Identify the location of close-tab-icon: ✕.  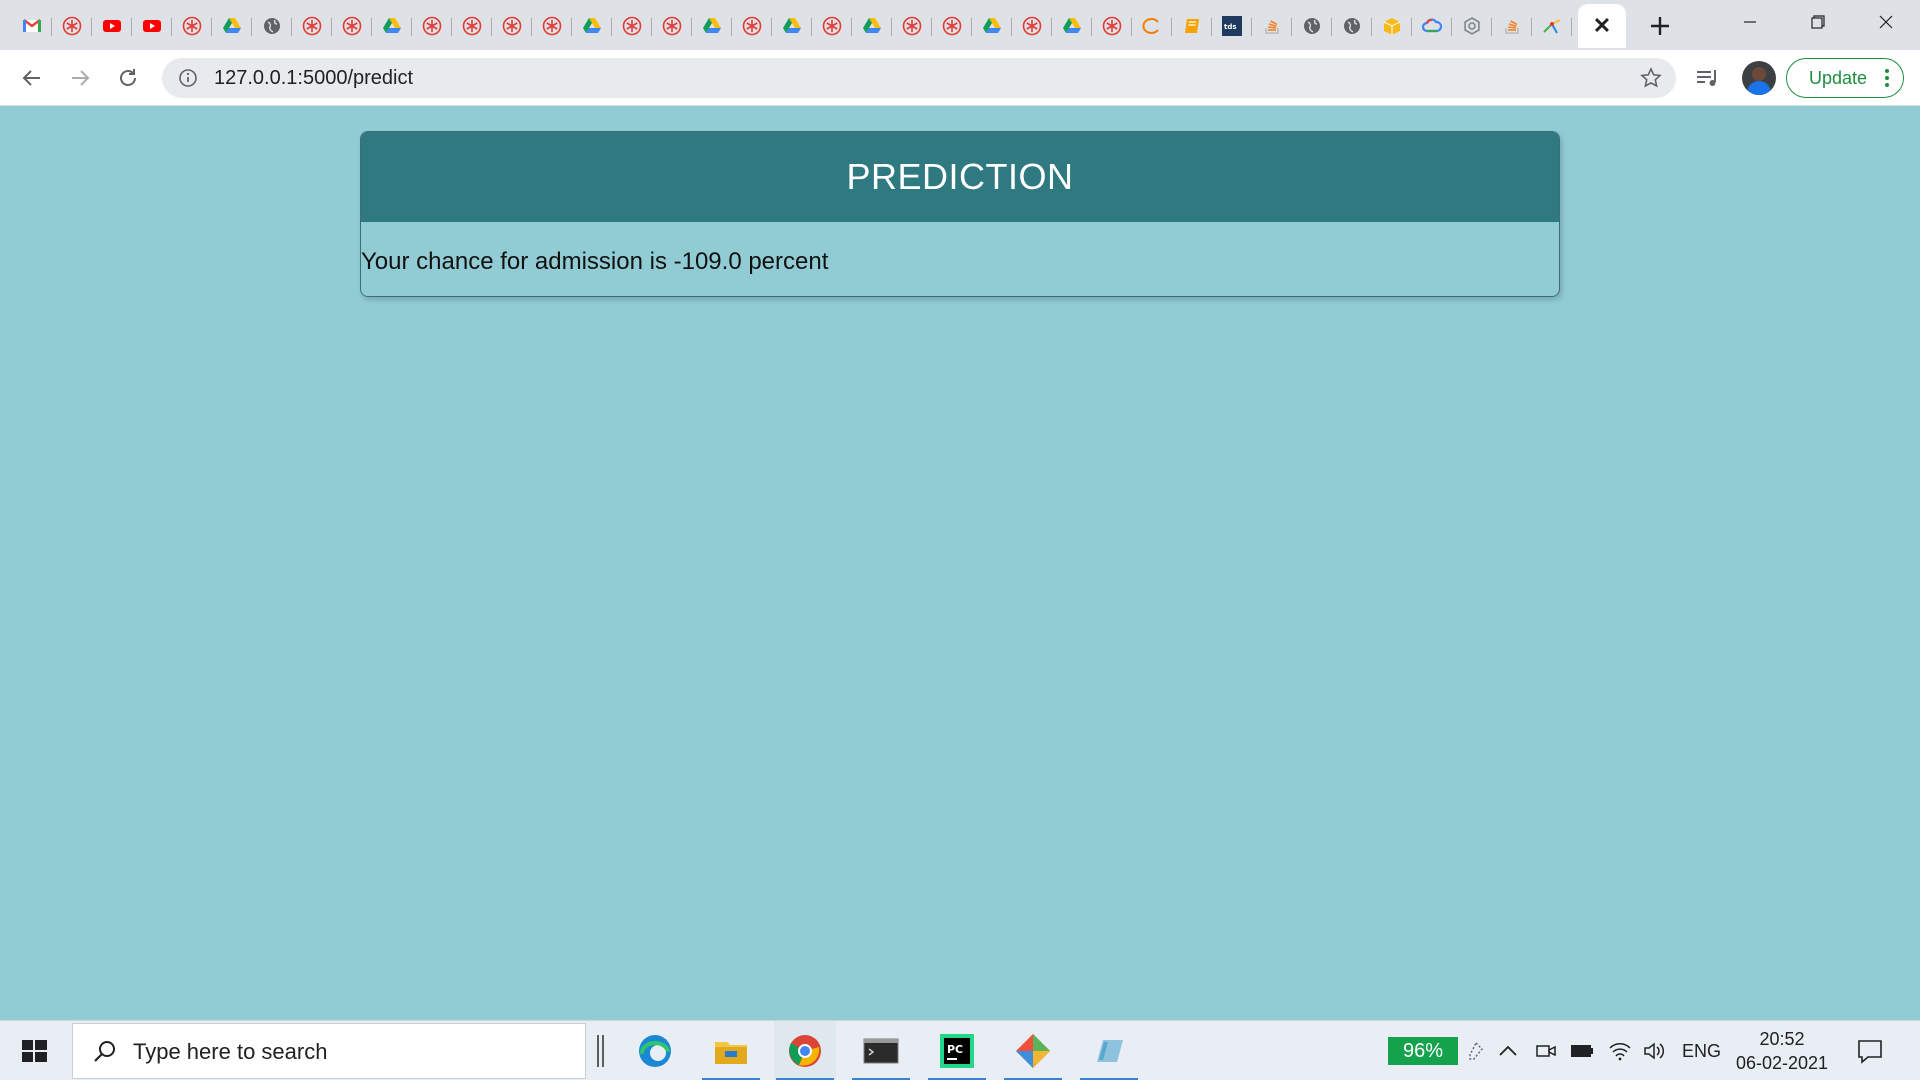
(1602, 26).